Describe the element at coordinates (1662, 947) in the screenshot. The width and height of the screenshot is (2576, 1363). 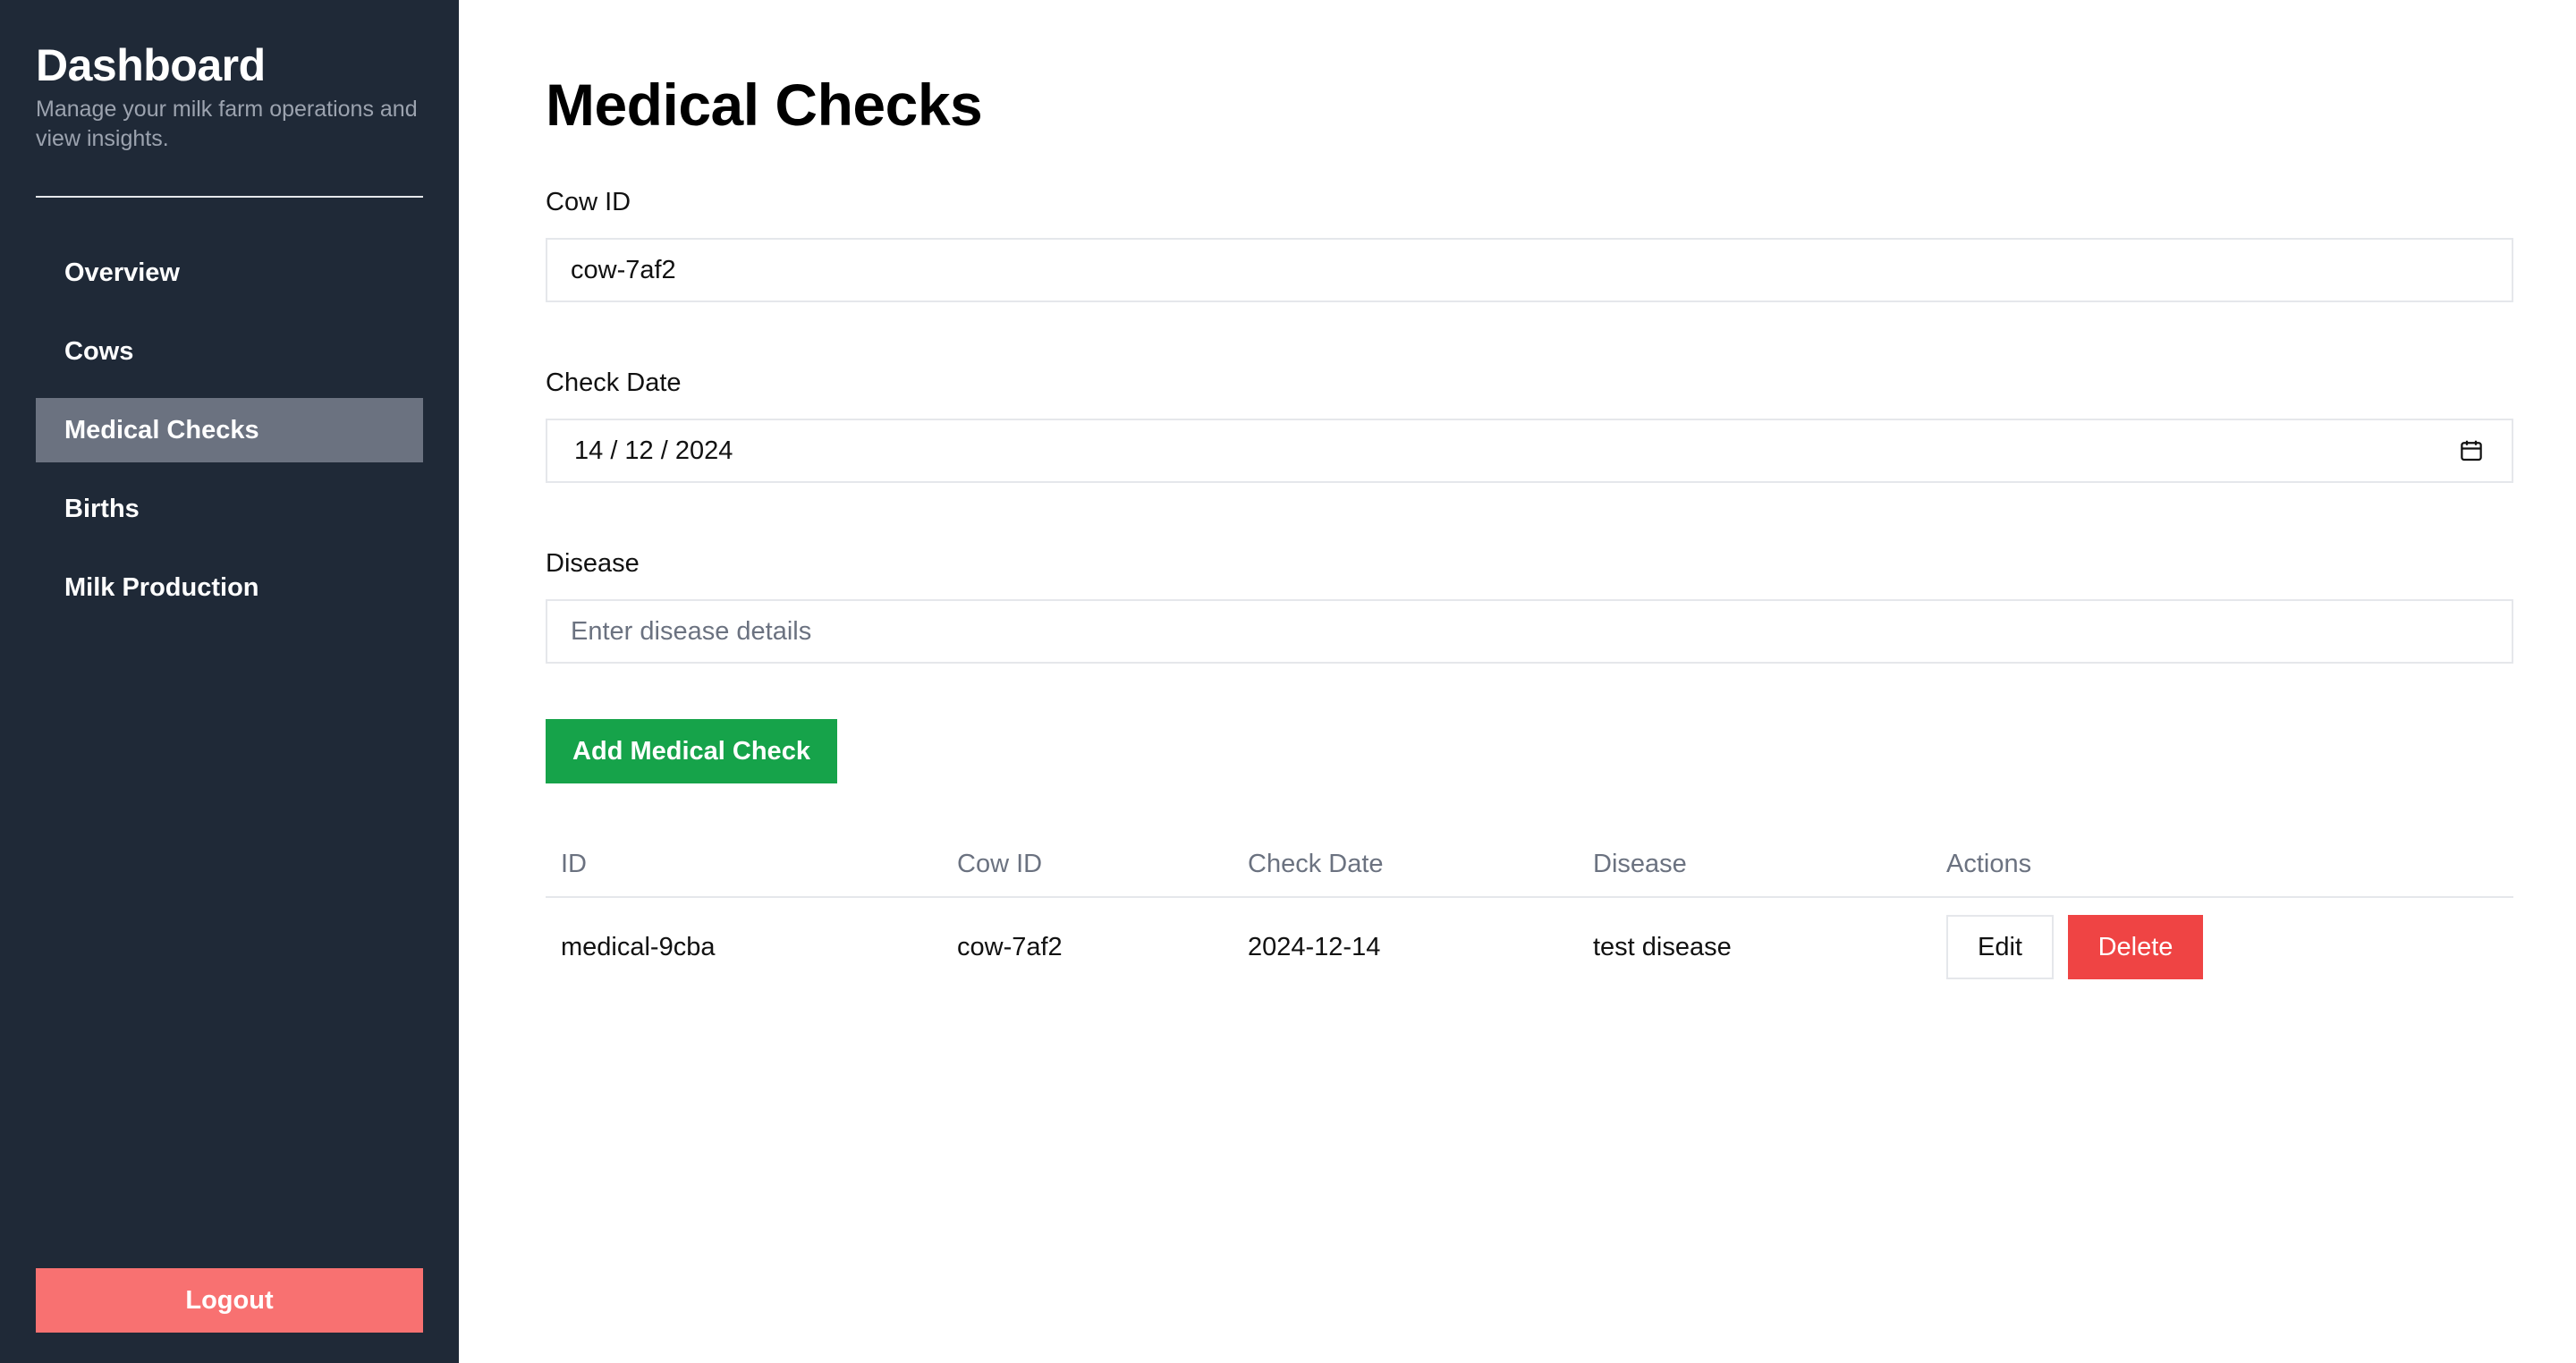
I see `cell-disease: test disease` at that location.